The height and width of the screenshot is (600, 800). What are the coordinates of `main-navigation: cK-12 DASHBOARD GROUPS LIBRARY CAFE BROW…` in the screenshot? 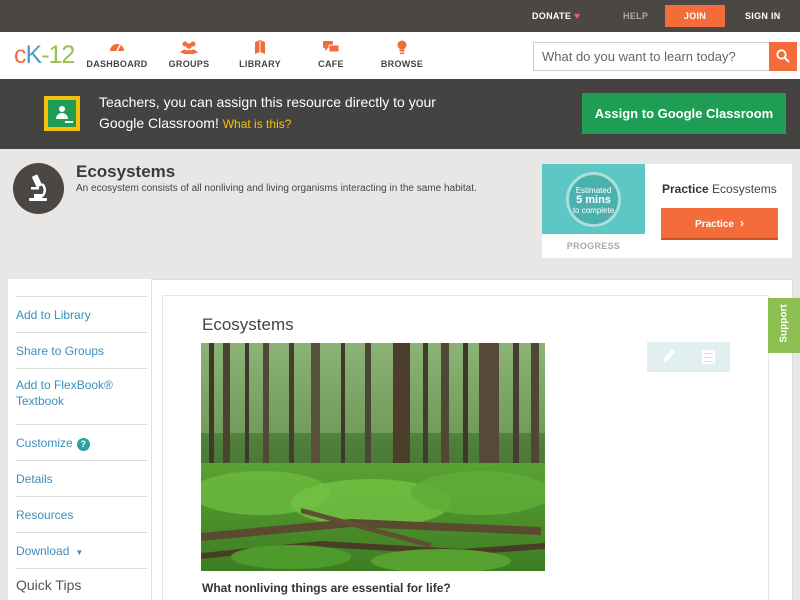 It's located at (400, 55).